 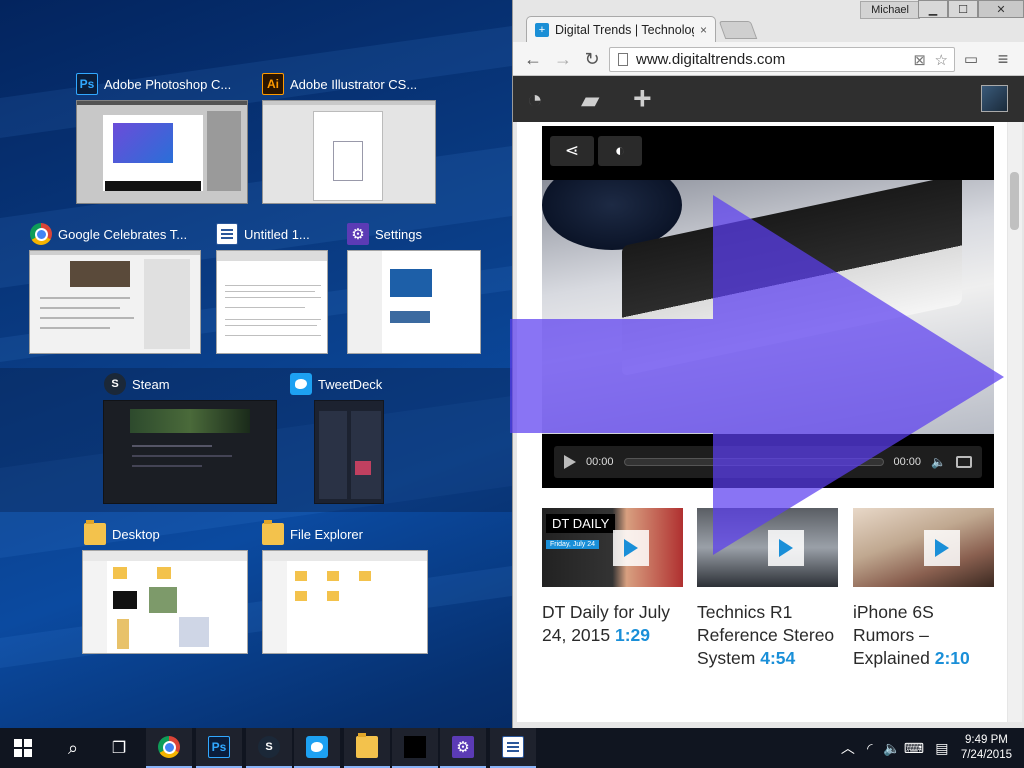 What do you see at coordinates (963, 9) in the screenshot?
I see `maximize-button: ☐` at bounding box center [963, 9].